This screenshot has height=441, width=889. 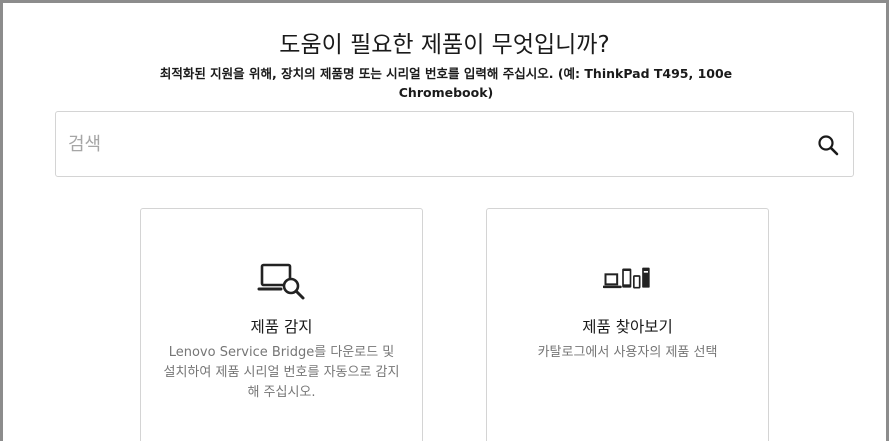 I want to click on search-box, so click(x=454, y=144).